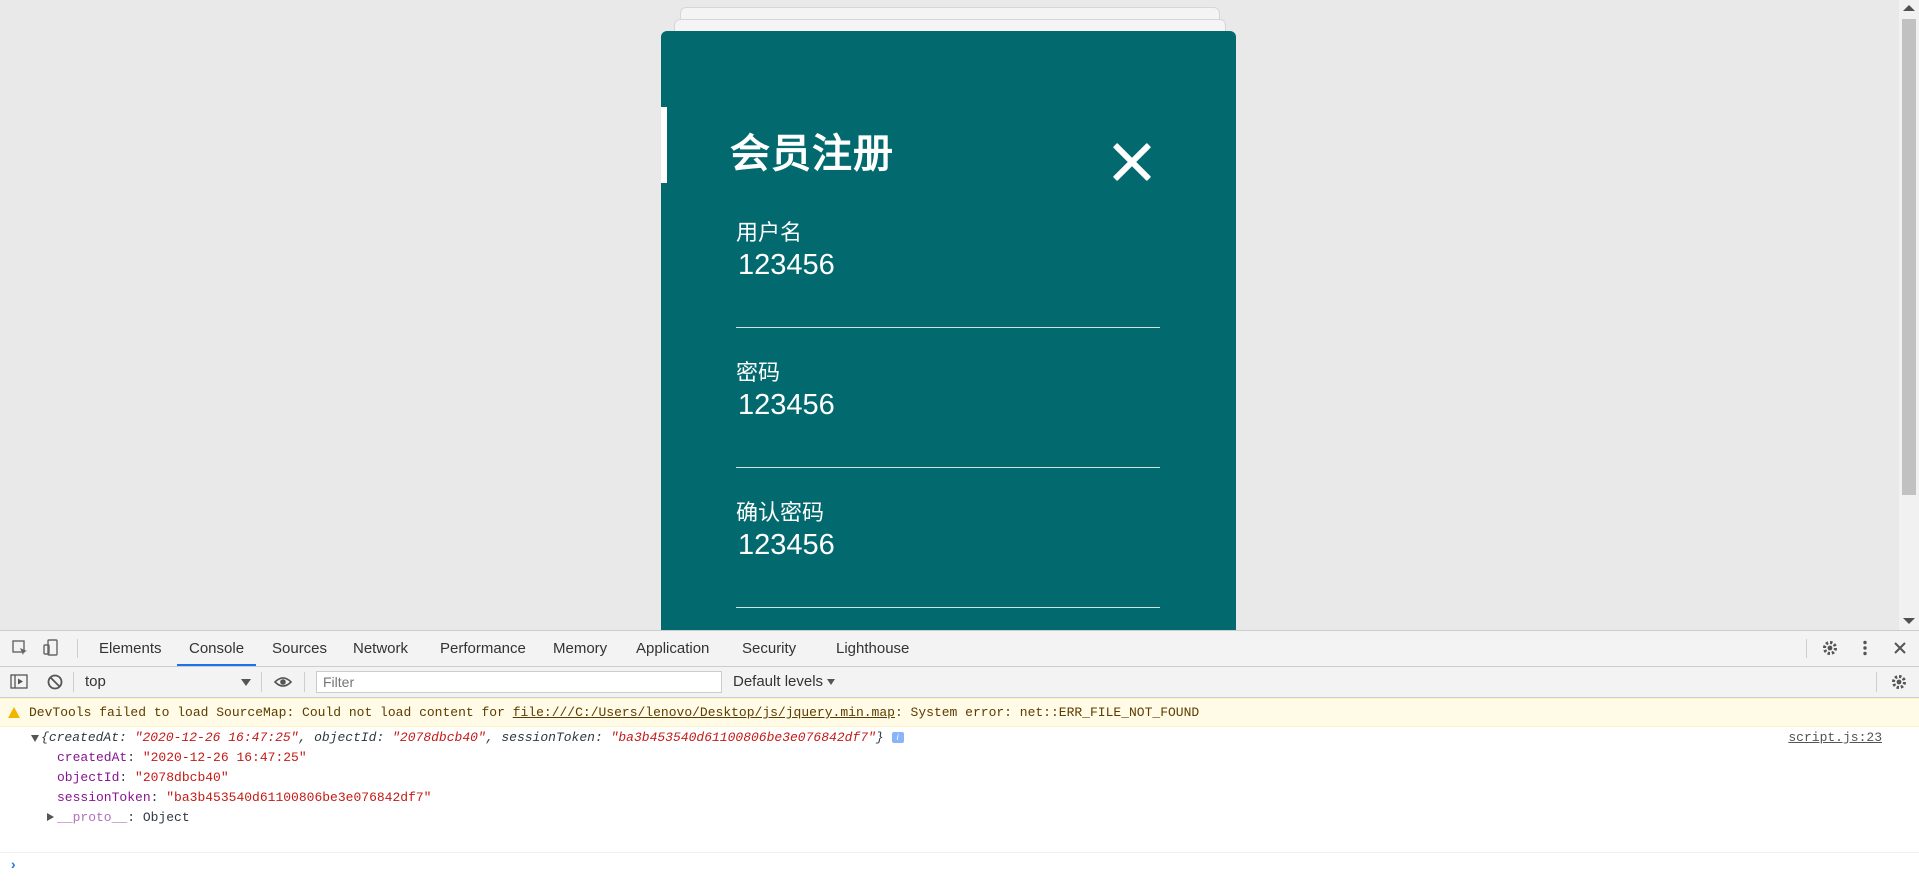 This screenshot has height=891, width=1919. Describe the element at coordinates (1132, 162) in the screenshot. I see `close-icon` at that location.